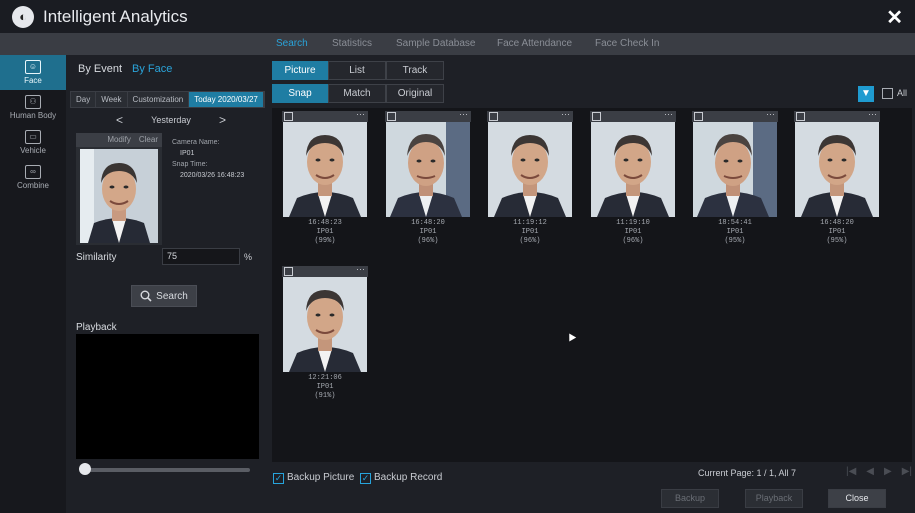 The image size is (915, 513). I want to click on result-card: ··· 18:54:41 IP01 (95%), so click(735, 177).